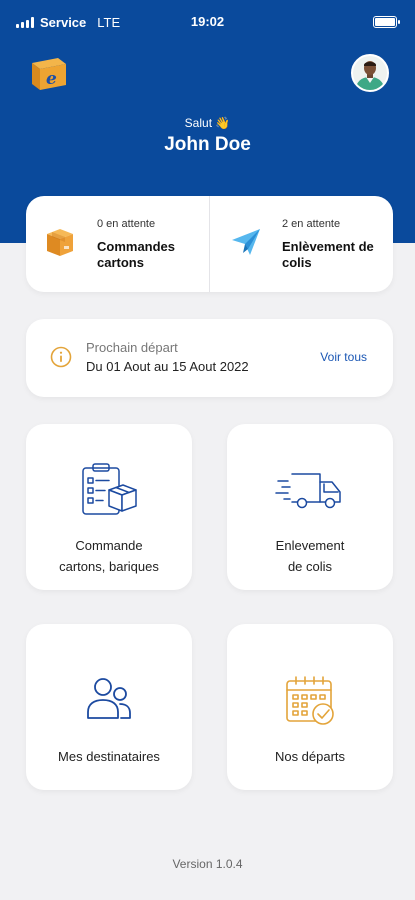  What do you see at coordinates (207, 144) in the screenshot?
I see `user-name: John Doe` at bounding box center [207, 144].